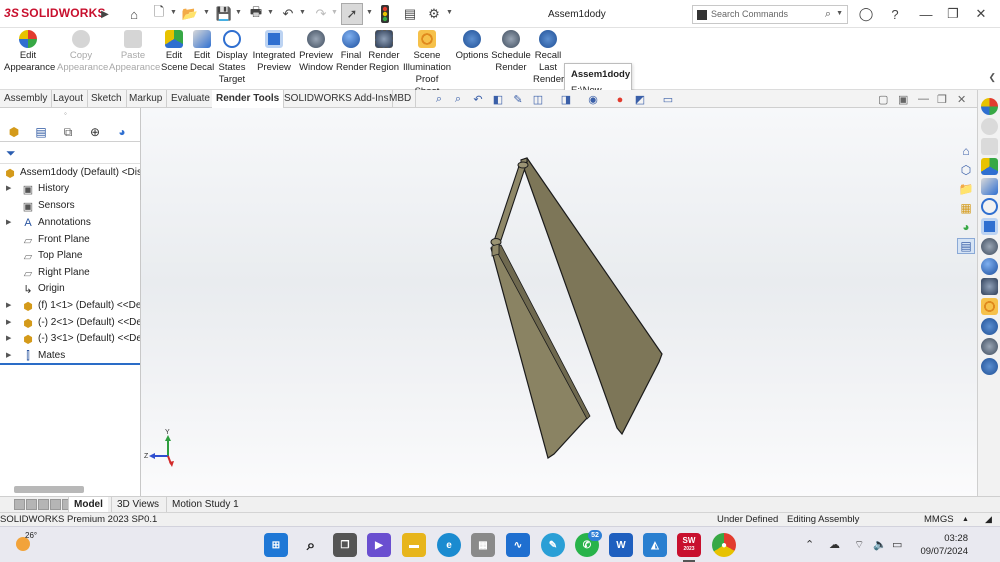 The image size is (1000, 562). What do you see at coordinates (146, 98) in the screenshot?
I see `tab-markup: Markup` at bounding box center [146, 98].